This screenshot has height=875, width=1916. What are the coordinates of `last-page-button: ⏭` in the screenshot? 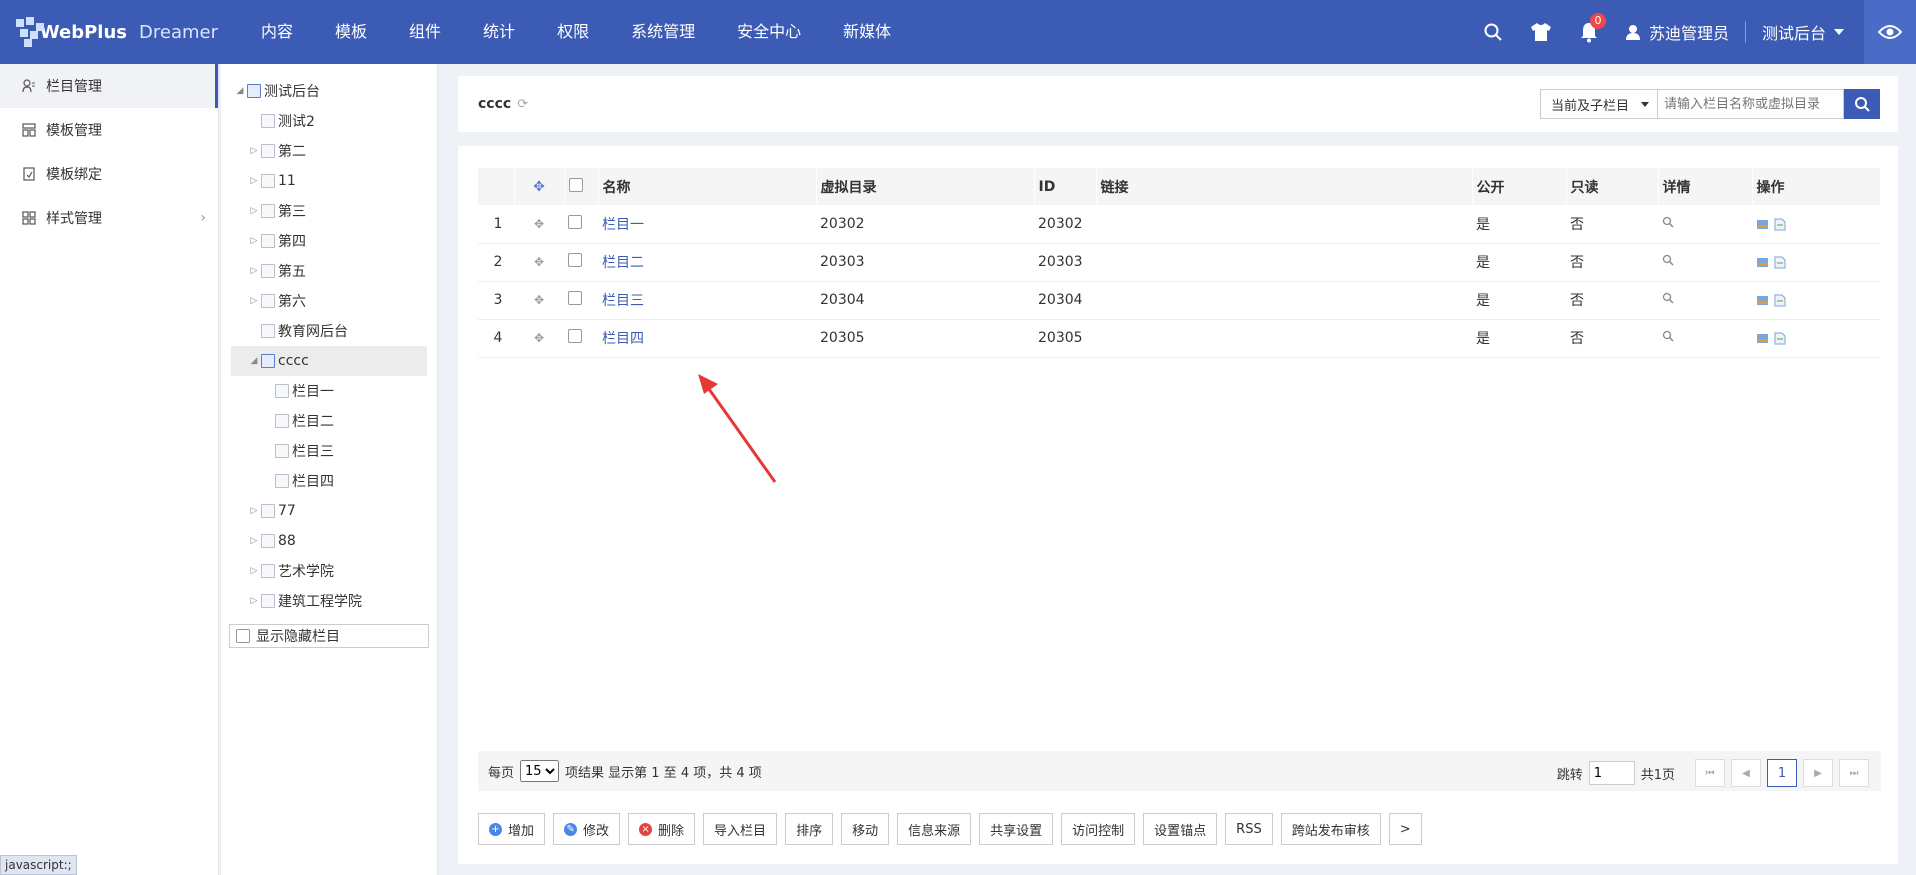 It's located at (1854, 773).